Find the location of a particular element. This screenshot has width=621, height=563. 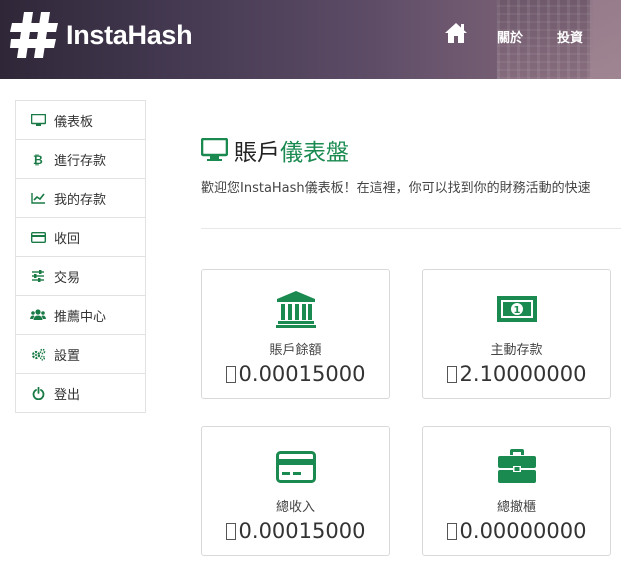

hash-logo-icon is located at coordinates (34, 35).